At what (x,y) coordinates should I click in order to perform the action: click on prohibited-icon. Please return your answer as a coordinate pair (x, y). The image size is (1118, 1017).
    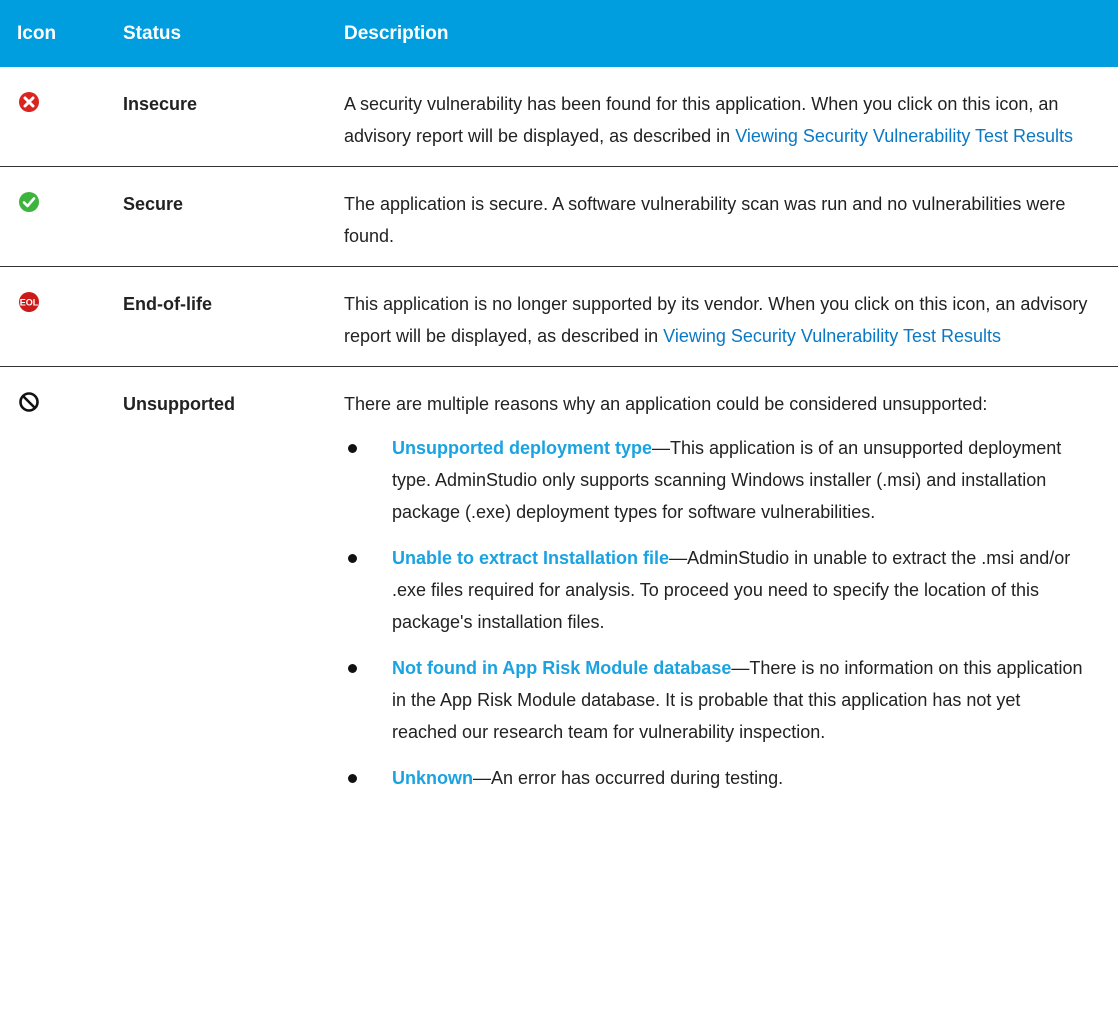
    Looking at the image, I should click on (29, 402).